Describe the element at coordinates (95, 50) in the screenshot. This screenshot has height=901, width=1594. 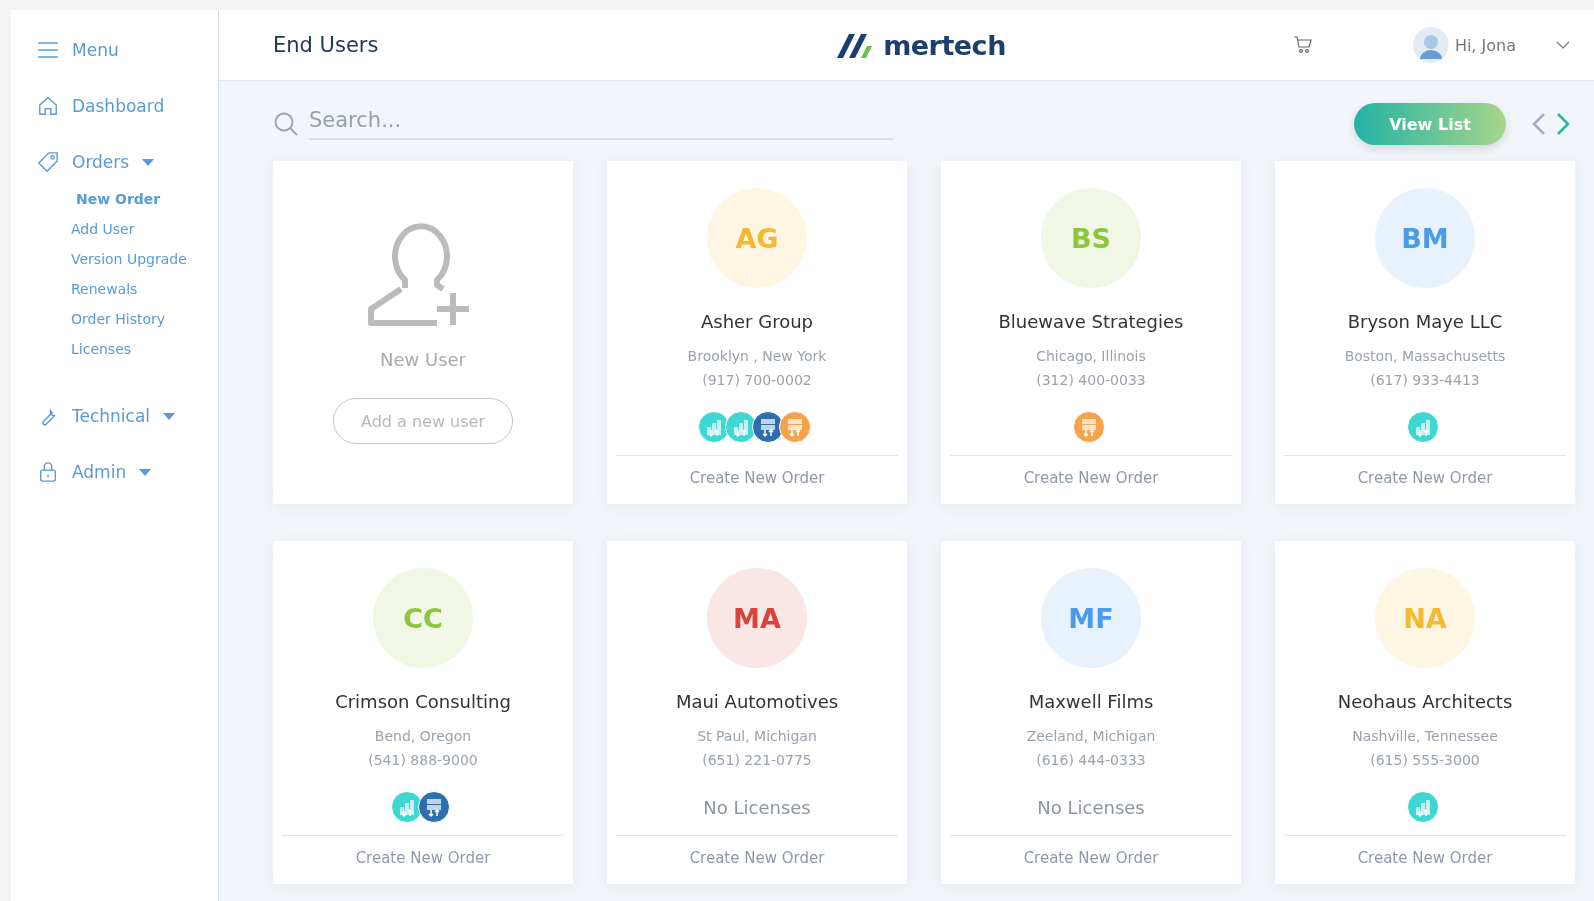
I see `menu-label: Menu` at that location.